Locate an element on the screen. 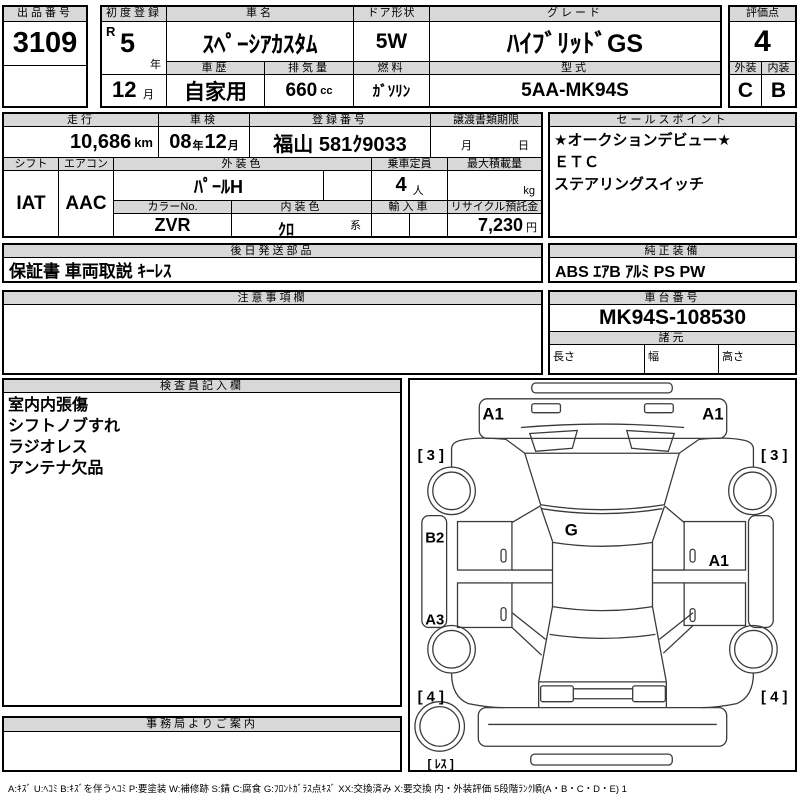 The width and height of the screenshot is (800, 800). first-reg-year-cell: R 5 年 is located at coordinates (134, 48).